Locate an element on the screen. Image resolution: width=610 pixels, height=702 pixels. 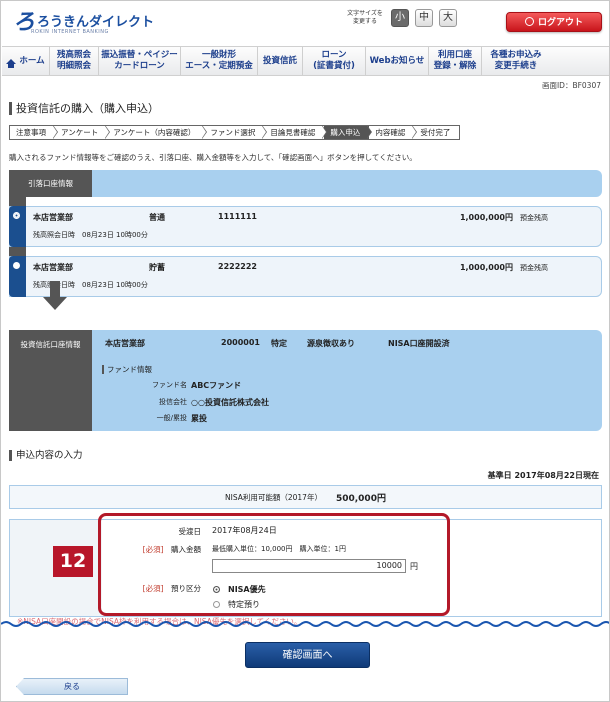
nav-savings: 一般財形 エース・定期預金 is located at coordinates (219, 61).